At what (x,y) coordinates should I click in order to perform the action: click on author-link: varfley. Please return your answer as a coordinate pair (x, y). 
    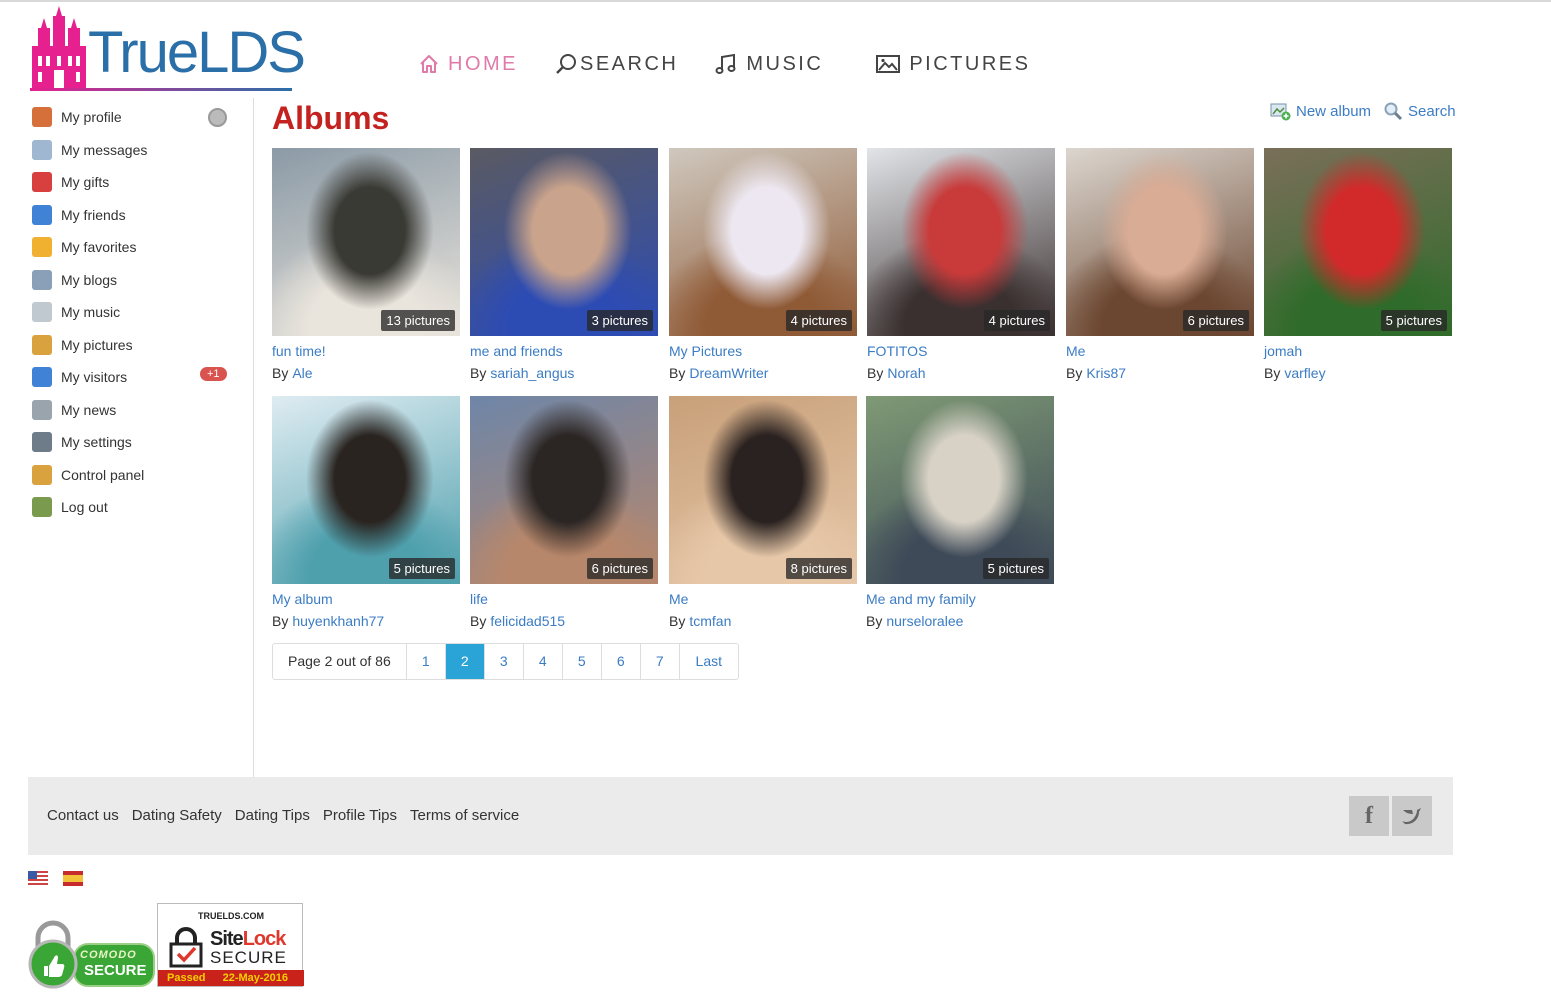
    Looking at the image, I should click on (1304, 373).